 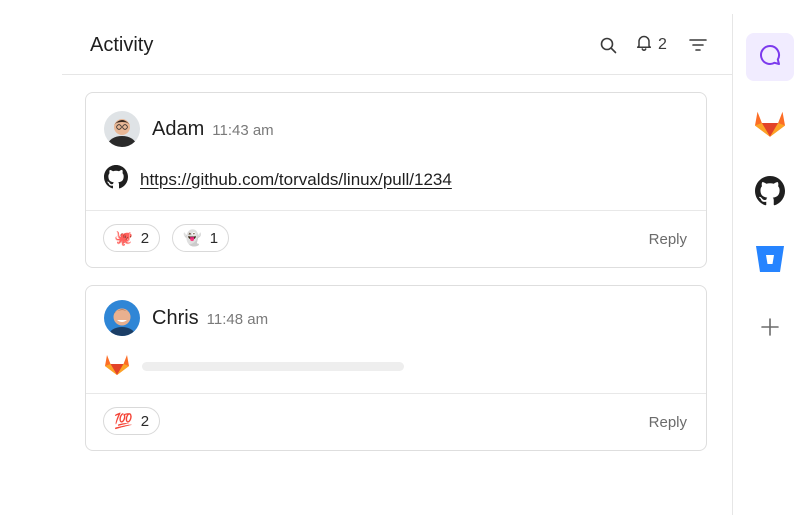 I want to click on card-header: Adam 11:43 am, so click(x=189, y=129).